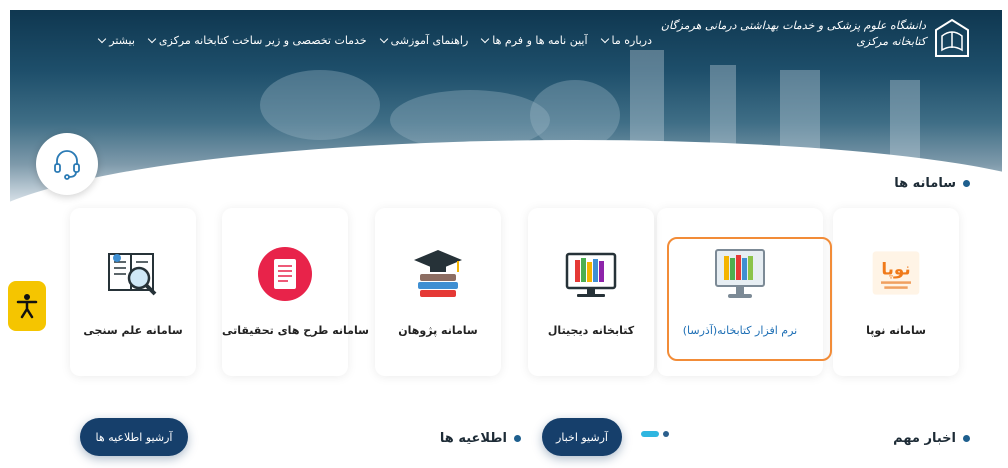 This screenshot has height=468, width=1008. What do you see at coordinates (132, 274) in the screenshot?
I see `scientometrics-icon` at bounding box center [132, 274].